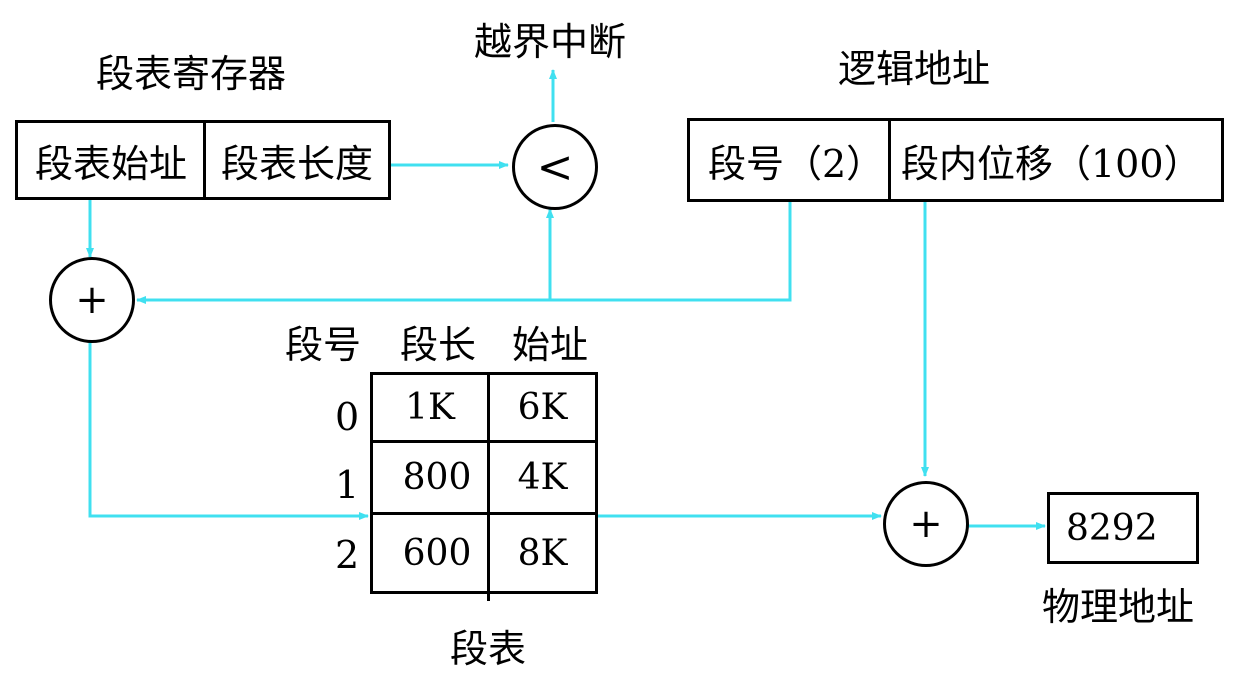  What do you see at coordinates (347, 555) in the screenshot?
I see `segment-number-2: 2` at bounding box center [347, 555].